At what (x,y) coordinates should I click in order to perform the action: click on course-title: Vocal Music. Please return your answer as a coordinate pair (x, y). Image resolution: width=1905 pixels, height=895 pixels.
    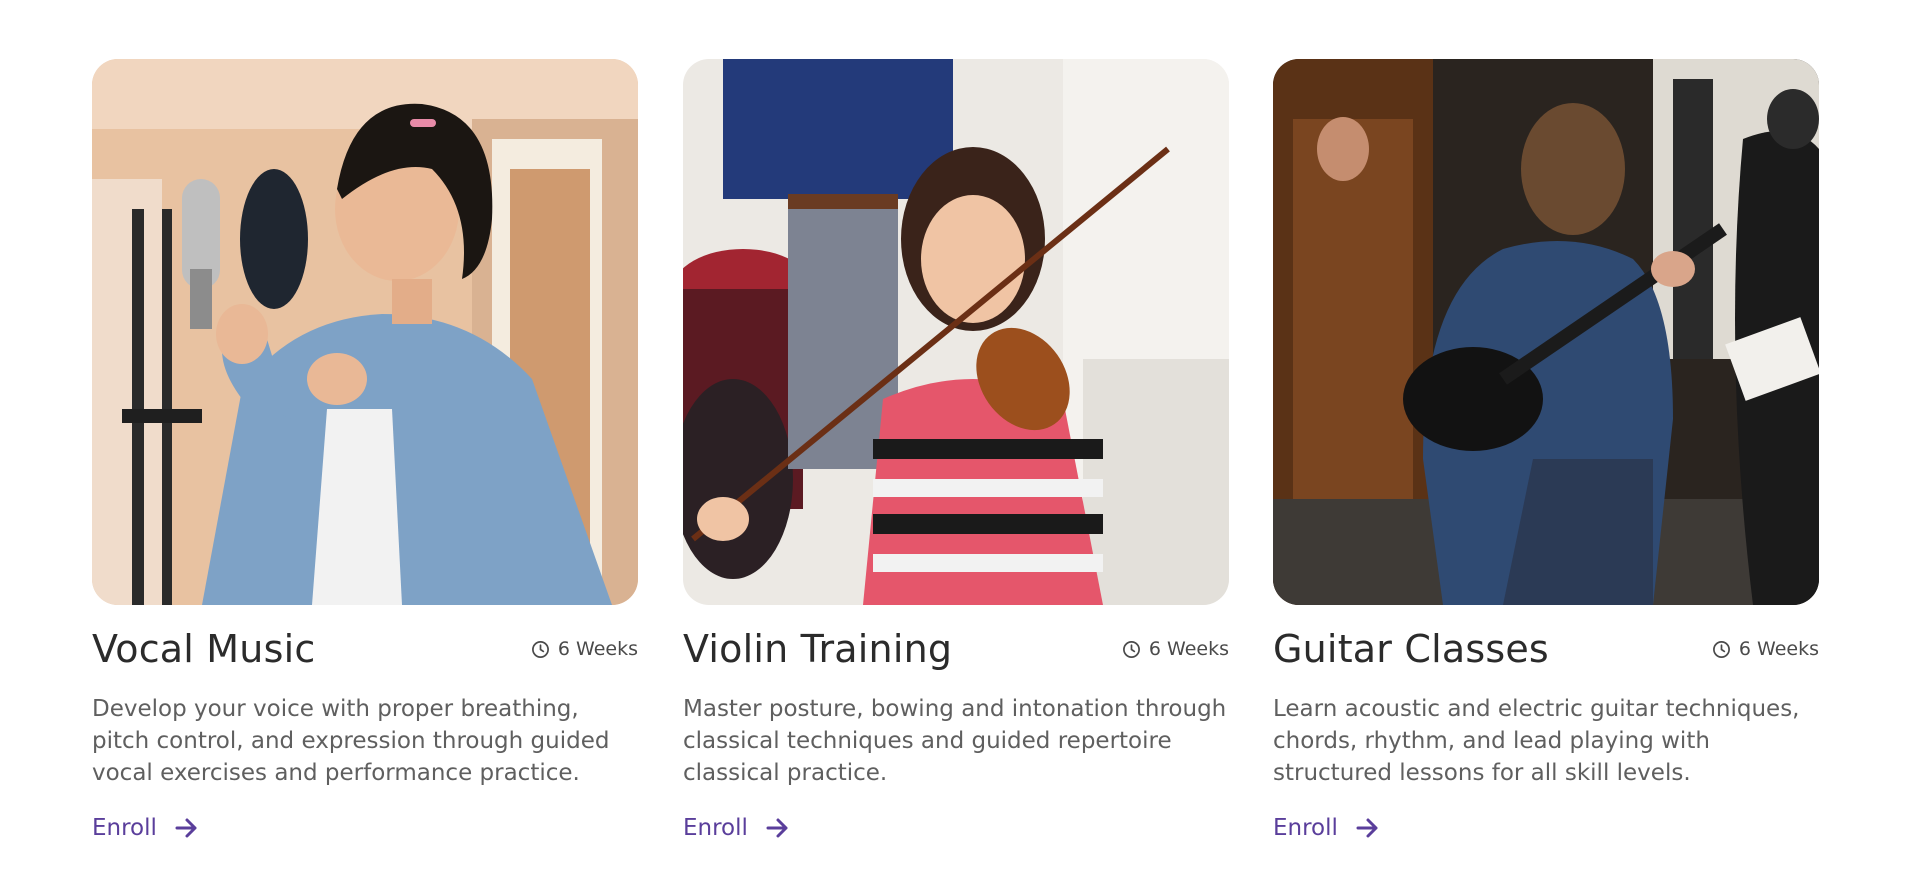
    Looking at the image, I should click on (204, 649).